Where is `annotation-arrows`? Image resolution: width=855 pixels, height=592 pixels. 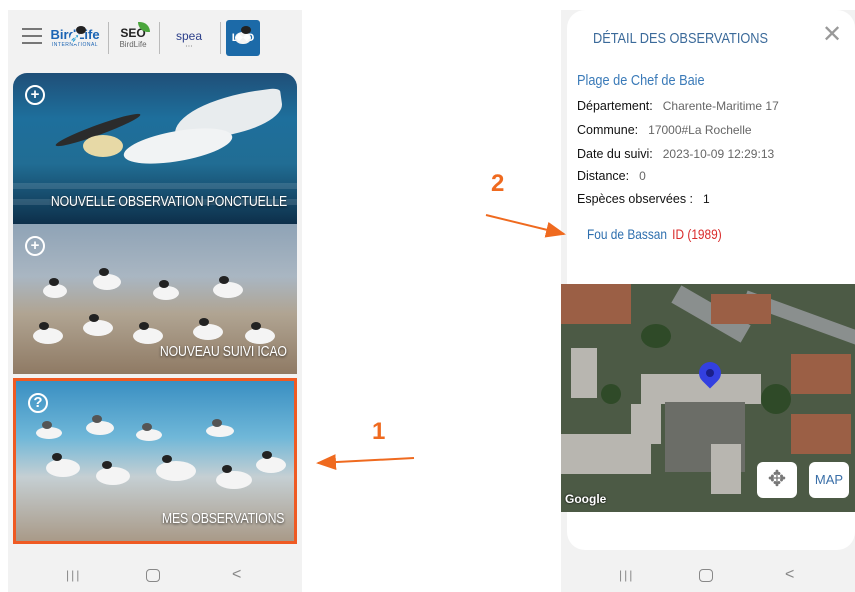 annotation-arrows is located at coordinates (441, 342).